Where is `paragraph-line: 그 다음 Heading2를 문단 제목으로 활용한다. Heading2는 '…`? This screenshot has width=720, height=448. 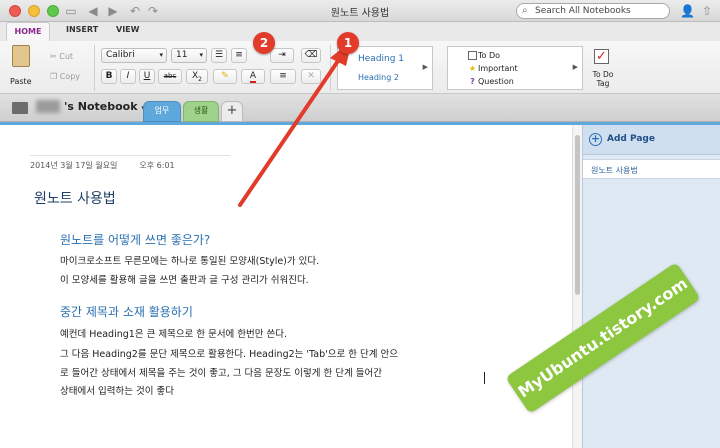 paragraph-line: 그 다음 Heading2를 문단 제목으로 활용한다. Heading2는 '… is located at coordinates (229, 353).